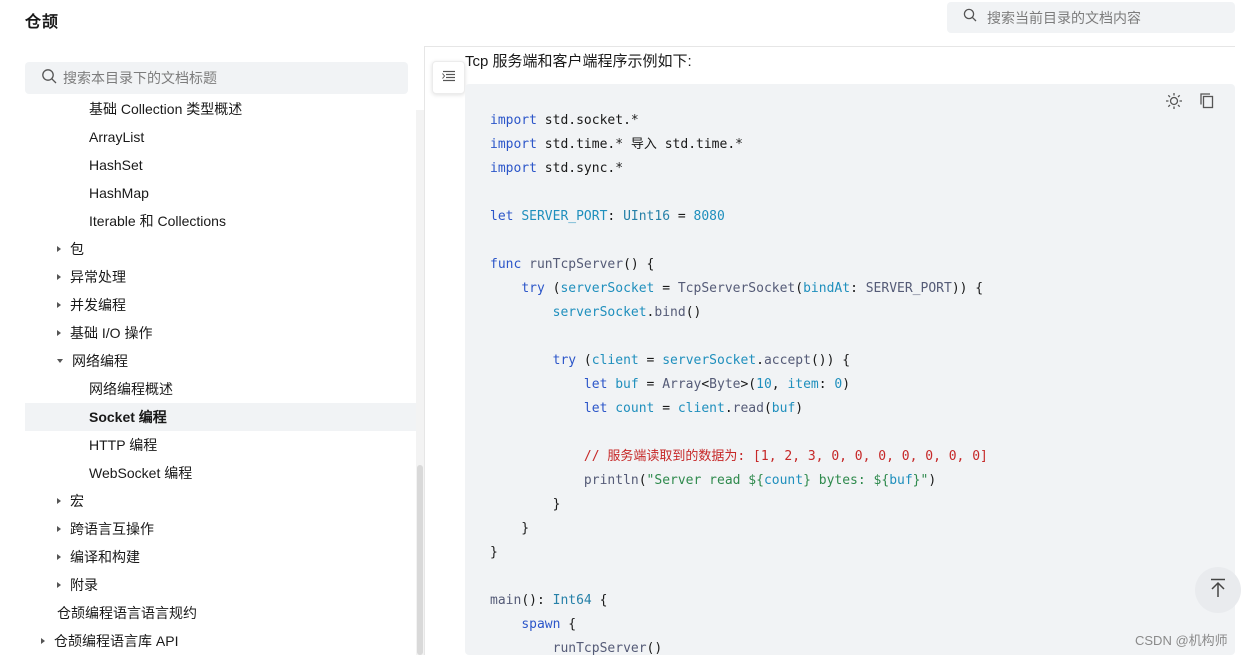 The width and height of the screenshot is (1250, 655). I want to click on watermark: CSDN @机构师, so click(1181, 640).